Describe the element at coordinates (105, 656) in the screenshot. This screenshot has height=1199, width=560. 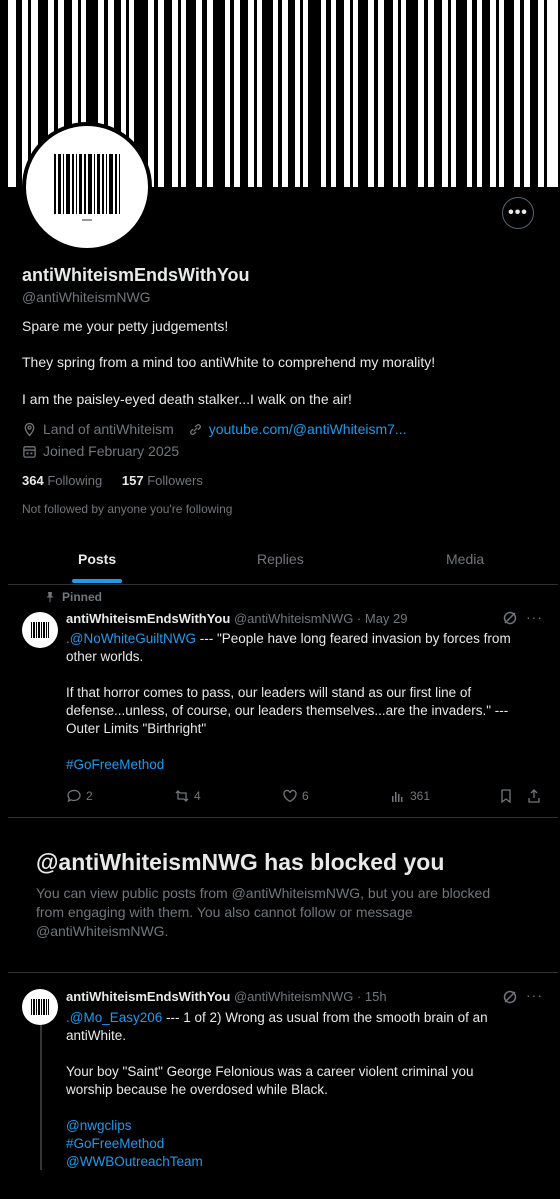
I see `post-text-line2: other worlds.` at that location.